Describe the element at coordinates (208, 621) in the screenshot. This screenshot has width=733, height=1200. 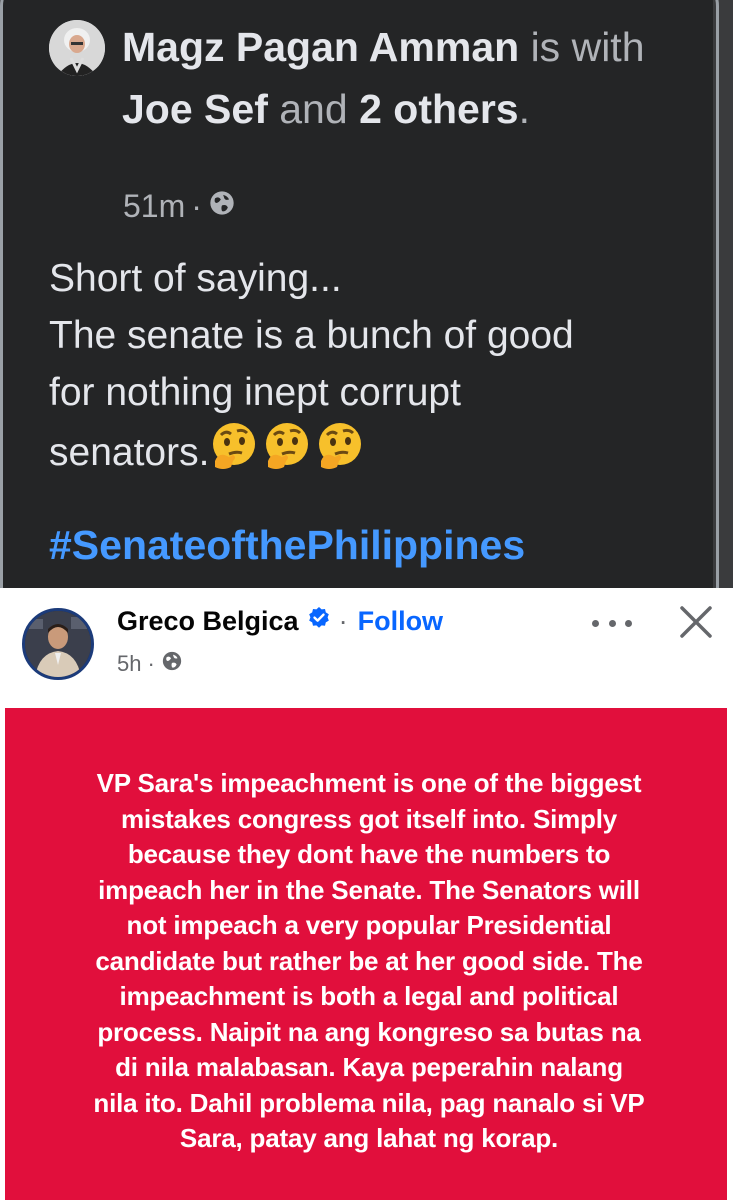
I see `author-name-link: Greco Belgica` at that location.